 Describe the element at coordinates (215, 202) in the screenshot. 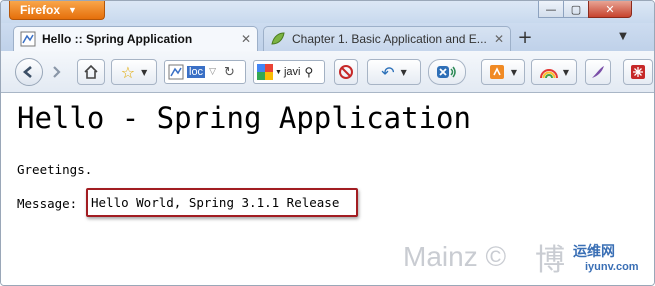

I see `message-value: Hello World, Spring 3.1.1 Release` at that location.